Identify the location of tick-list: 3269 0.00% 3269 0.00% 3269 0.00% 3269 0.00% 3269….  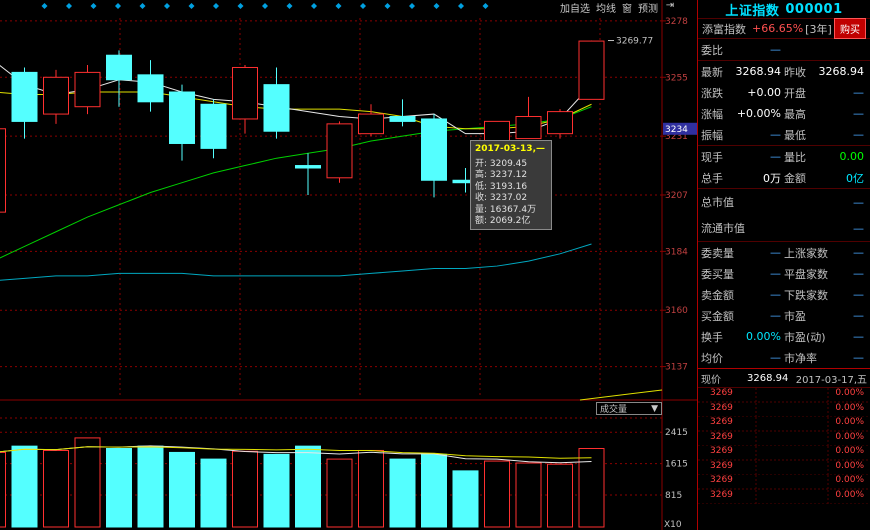
(784, 446).